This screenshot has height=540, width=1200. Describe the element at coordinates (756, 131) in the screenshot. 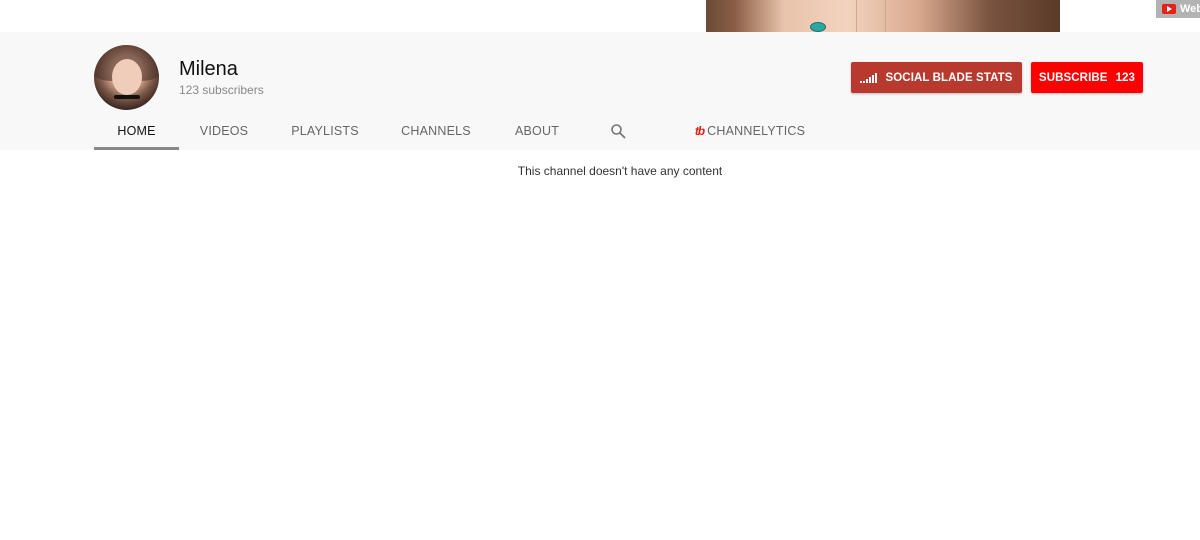

I see `channelytics-label: CHANNELYTICS` at that location.